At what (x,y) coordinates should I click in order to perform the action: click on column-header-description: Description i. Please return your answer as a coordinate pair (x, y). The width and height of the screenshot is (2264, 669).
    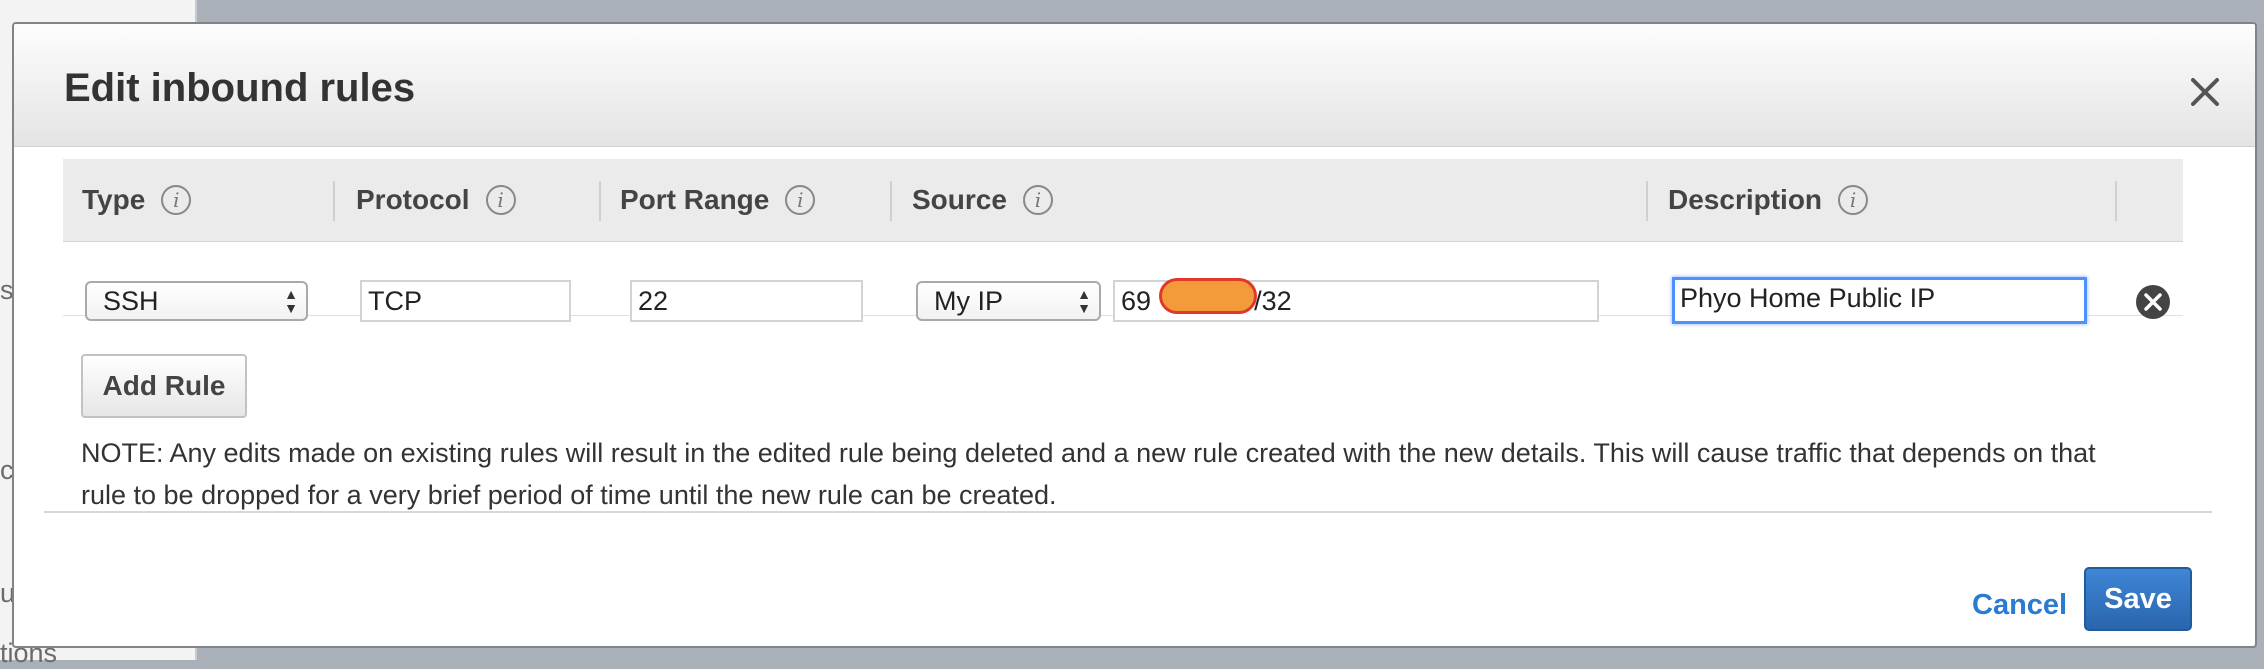
    Looking at the image, I should click on (1768, 200).